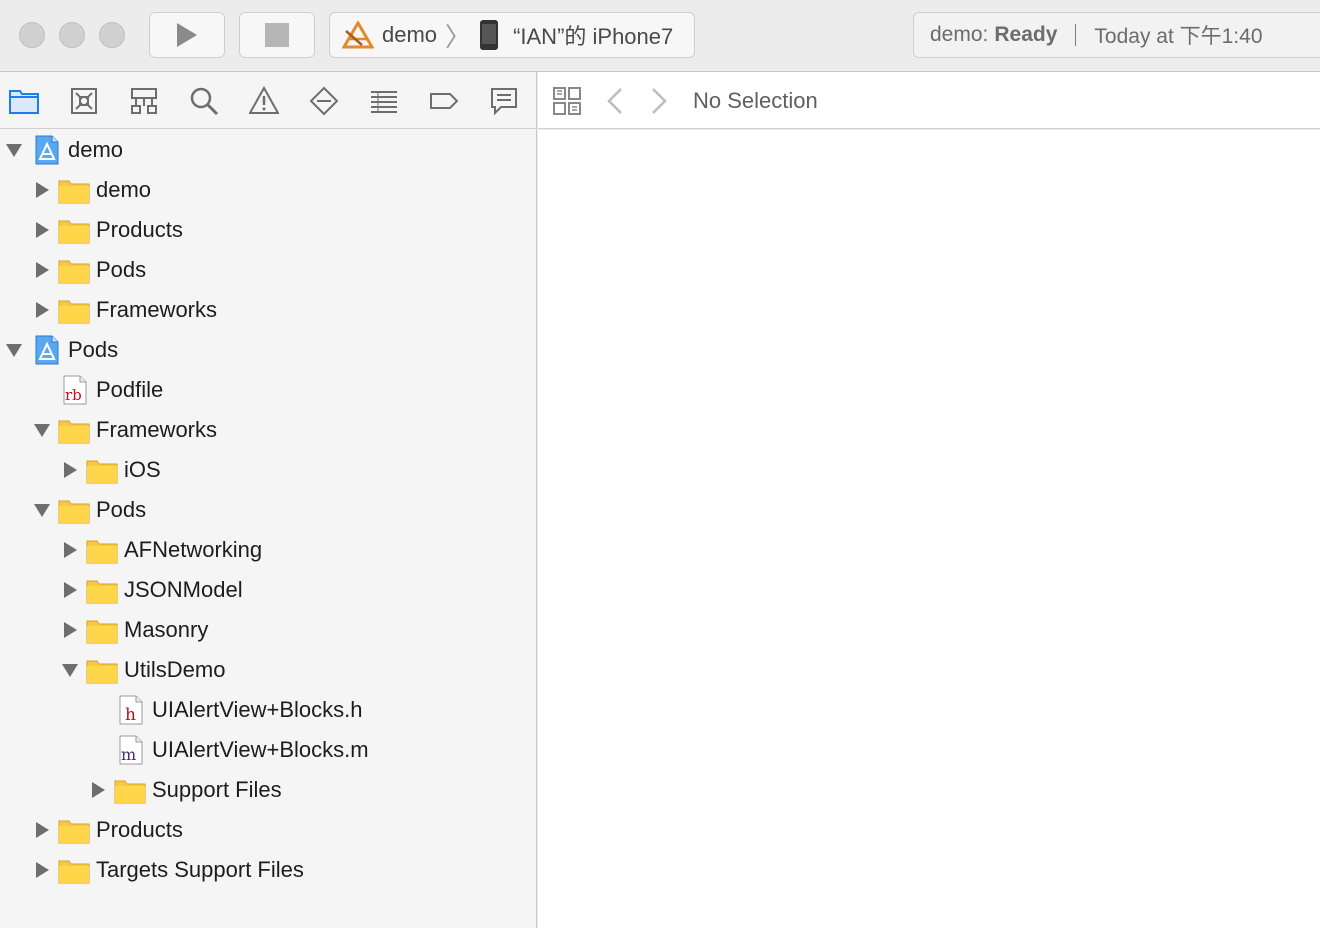 The width and height of the screenshot is (1320, 928). What do you see at coordinates (130, 389) in the screenshot?
I see `file-tree-label: Podfile` at bounding box center [130, 389].